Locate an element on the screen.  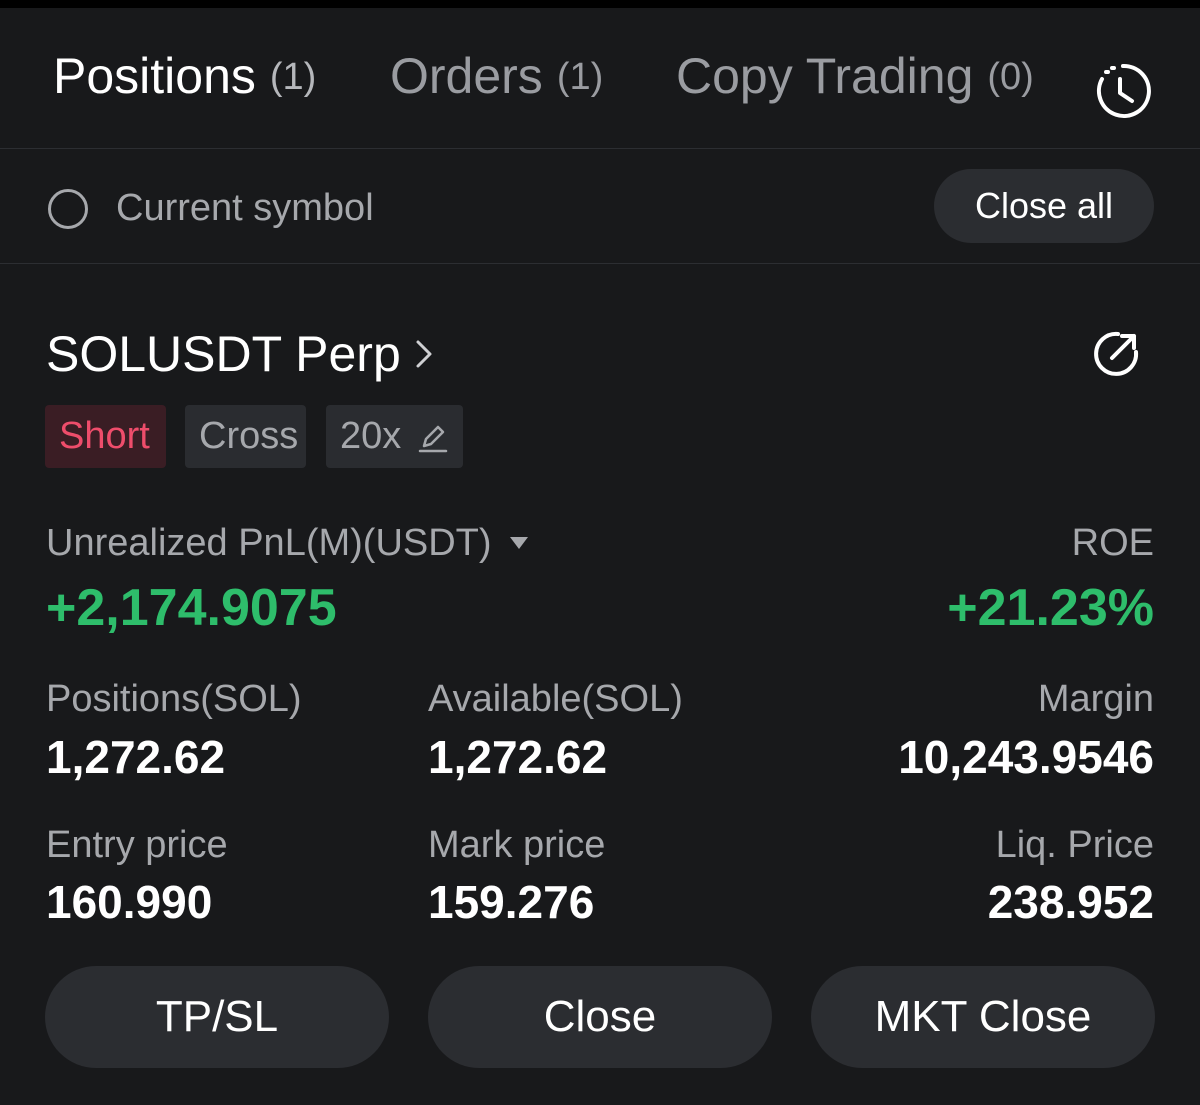
divider is located at coordinates (600, 263).